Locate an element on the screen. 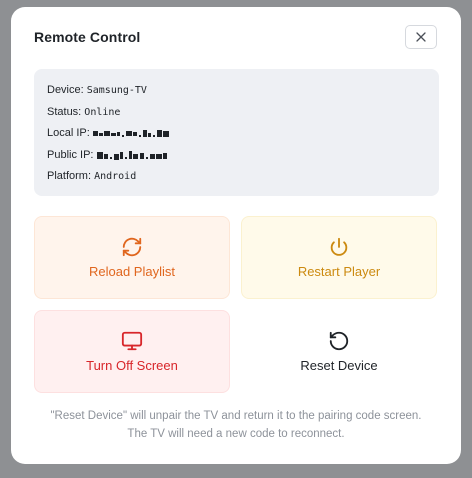  info-row-local-ip: Local IP: is located at coordinates (236, 137).